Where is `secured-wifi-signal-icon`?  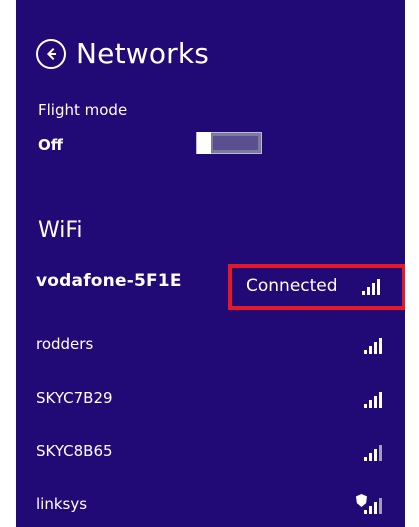 secured-wifi-signal-icon is located at coordinates (372, 504).